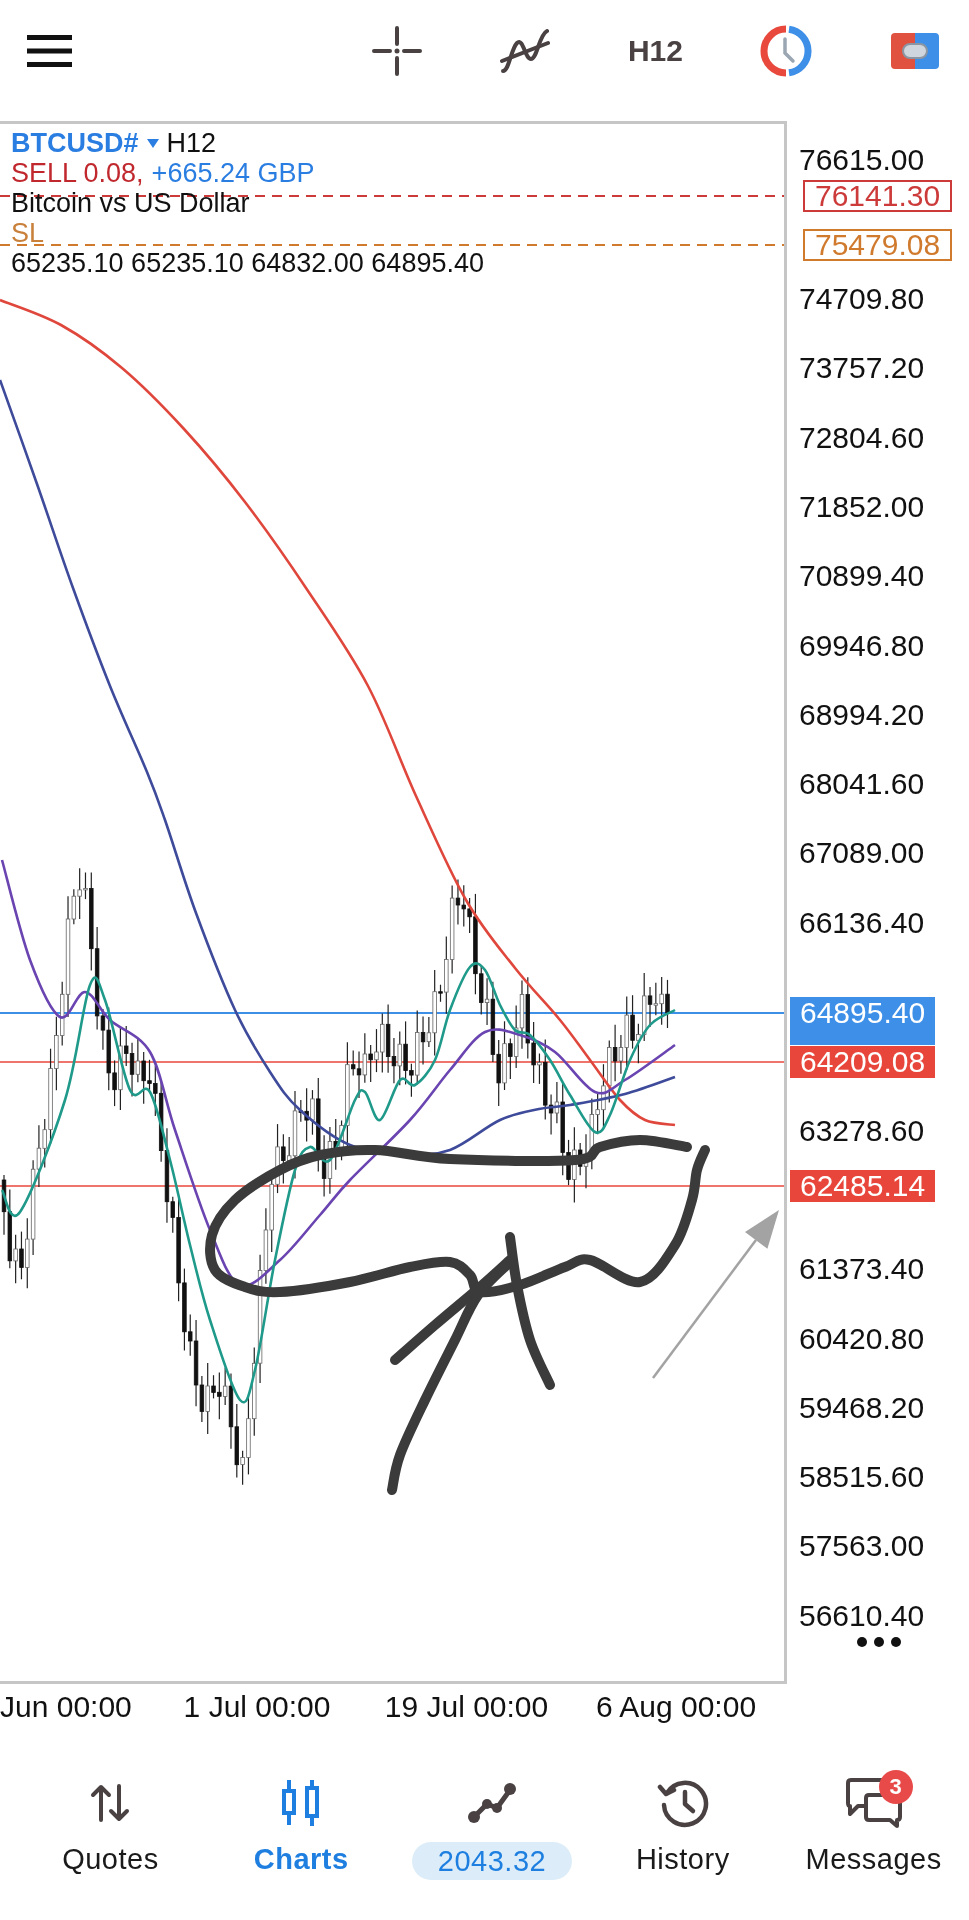  I want to click on wave-icon, so click(524, 51).